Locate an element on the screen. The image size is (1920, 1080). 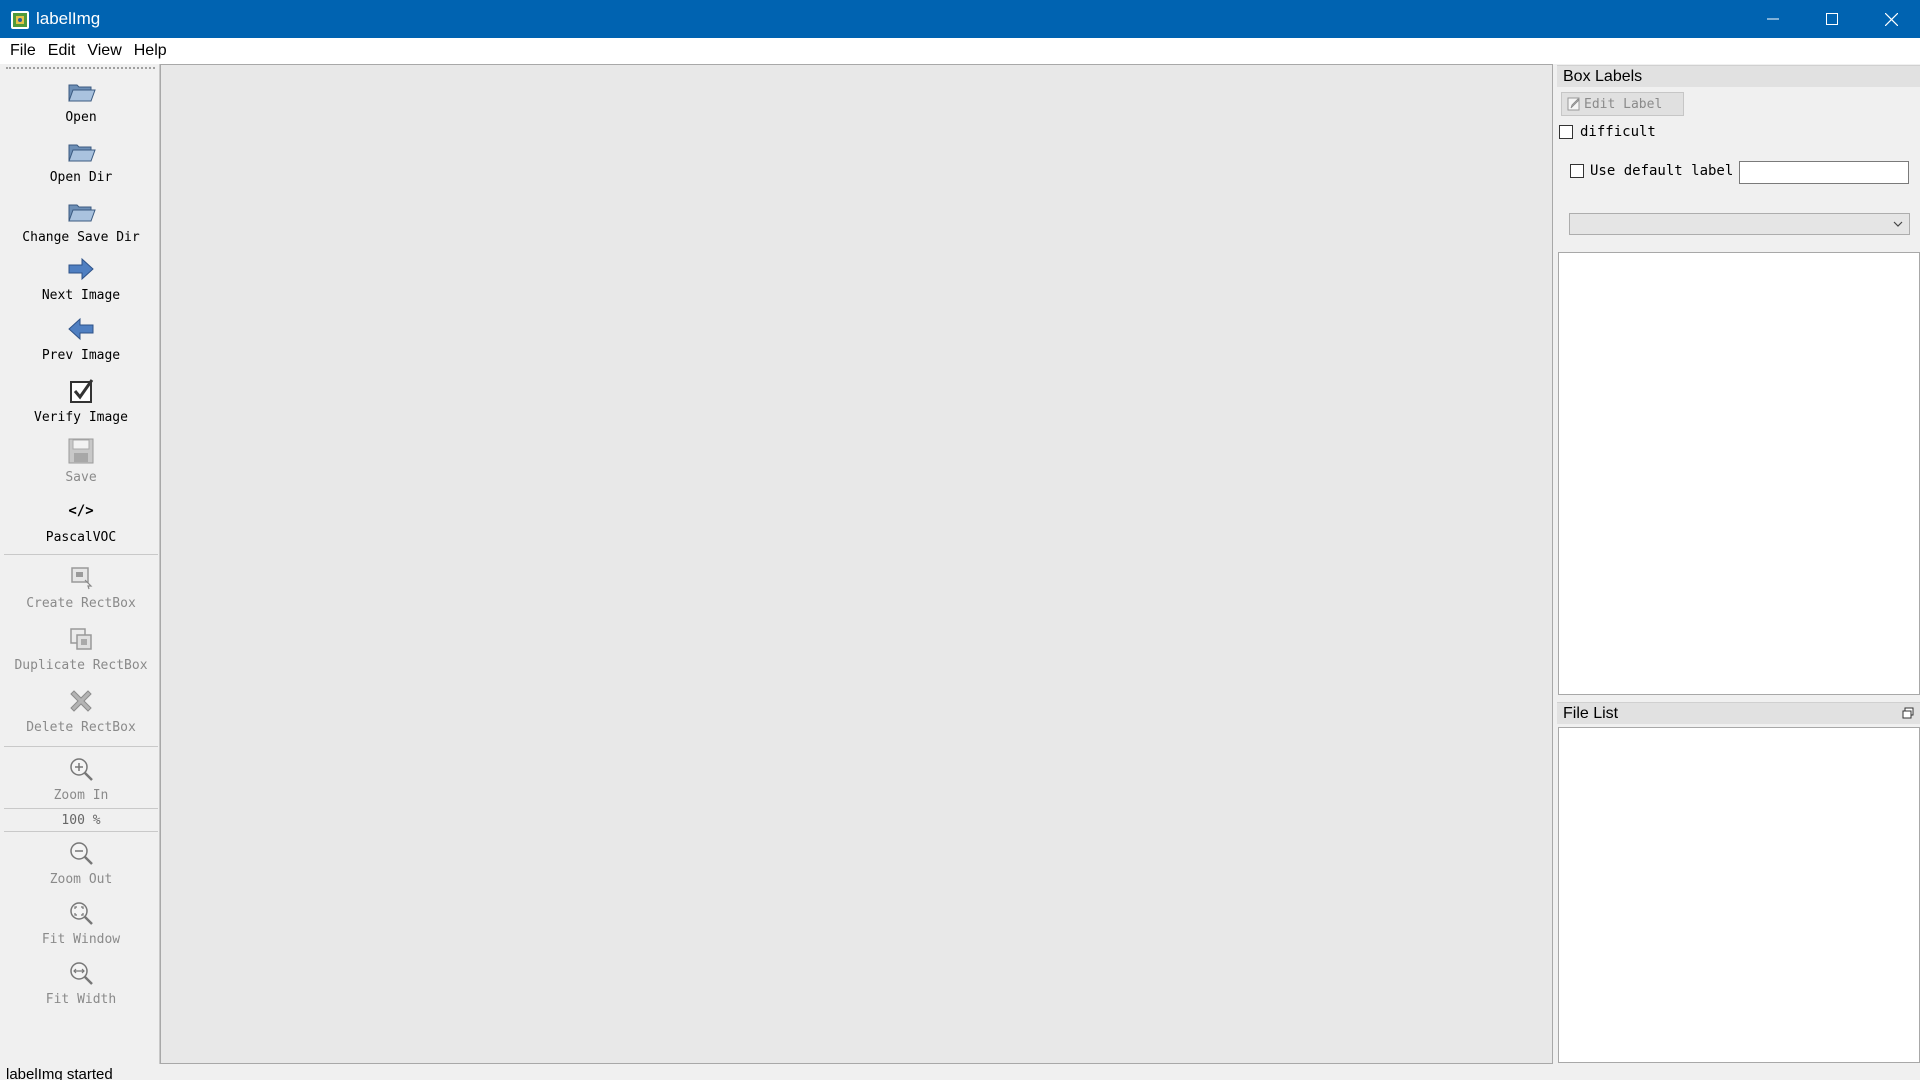
next-image-label: Next Image is located at coordinates (81, 295).